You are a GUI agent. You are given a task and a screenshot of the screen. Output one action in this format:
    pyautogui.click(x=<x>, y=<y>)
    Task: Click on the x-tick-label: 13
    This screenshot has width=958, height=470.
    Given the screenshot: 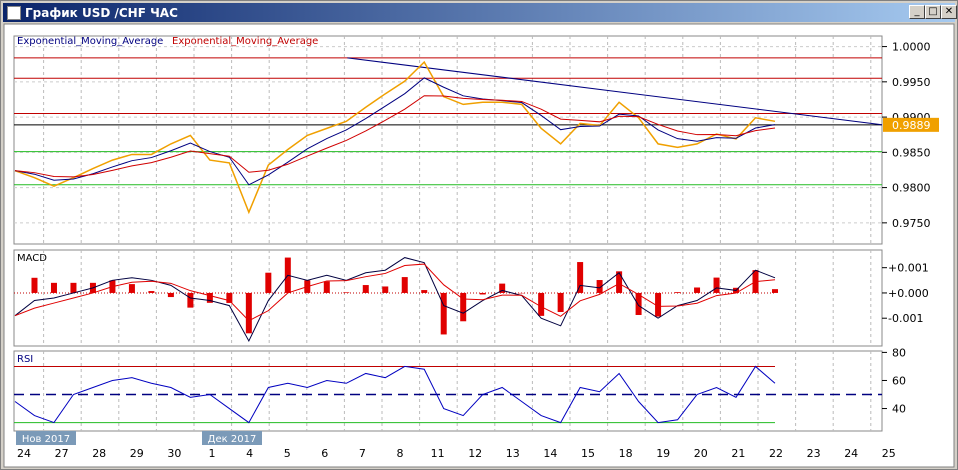 What is the action you would take?
    pyautogui.click(x=513, y=453)
    